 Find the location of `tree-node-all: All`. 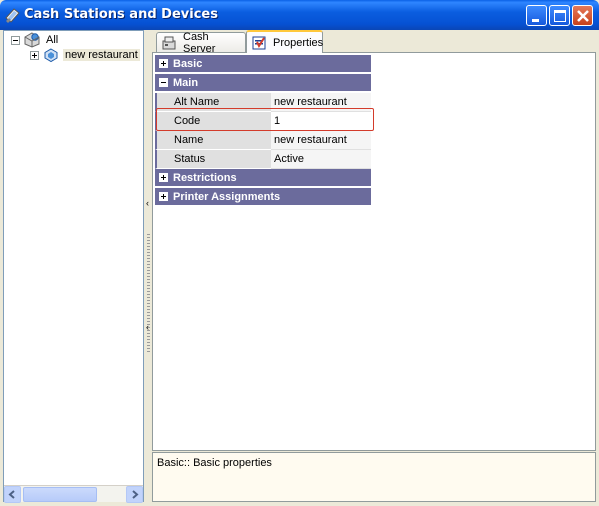

tree-node-all: All is located at coordinates (35, 40).